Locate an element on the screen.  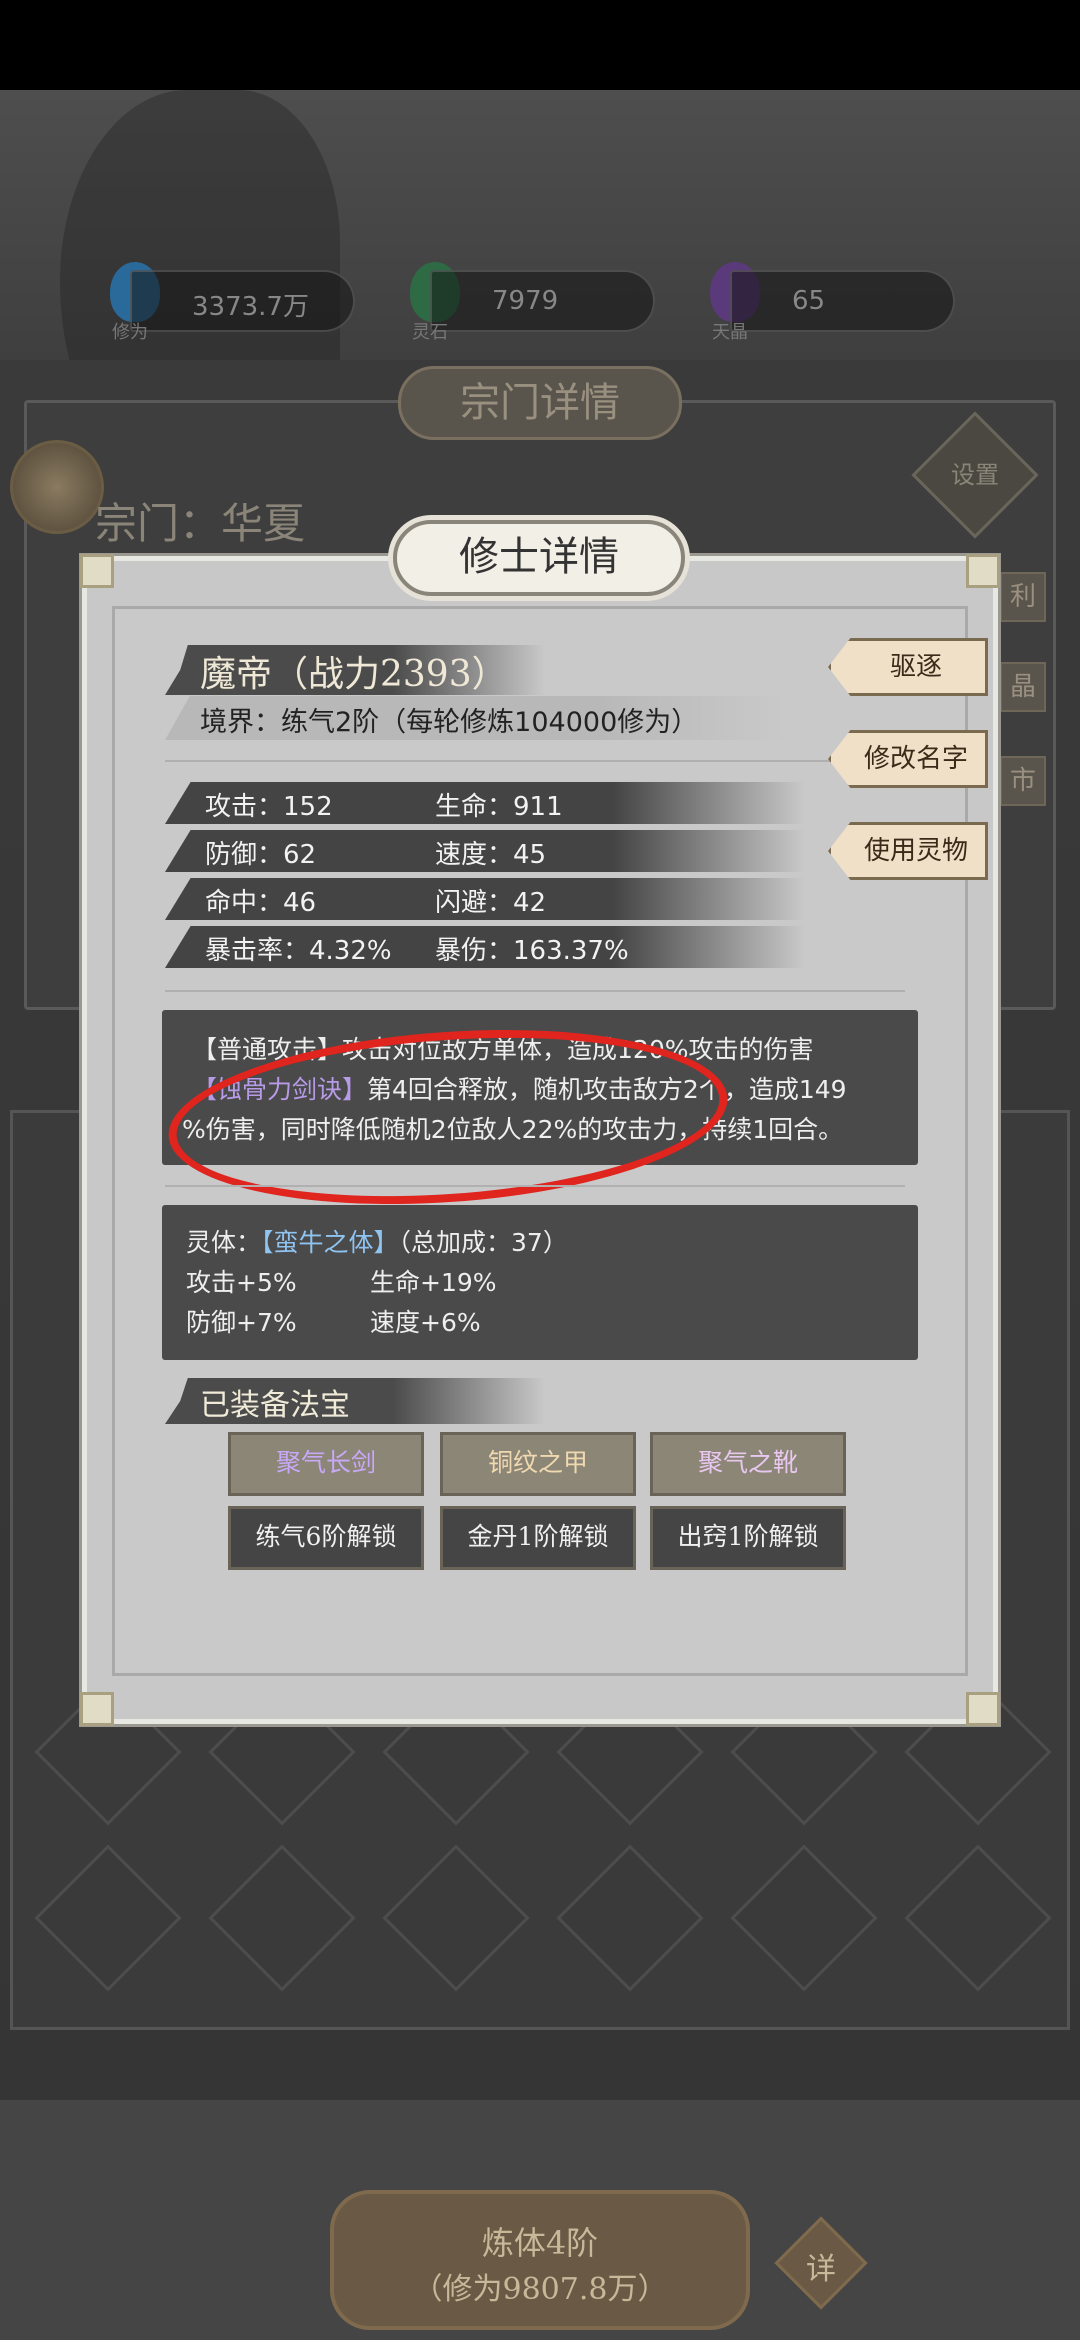
expel-button: 驱逐 is located at coordinates (908, 667).